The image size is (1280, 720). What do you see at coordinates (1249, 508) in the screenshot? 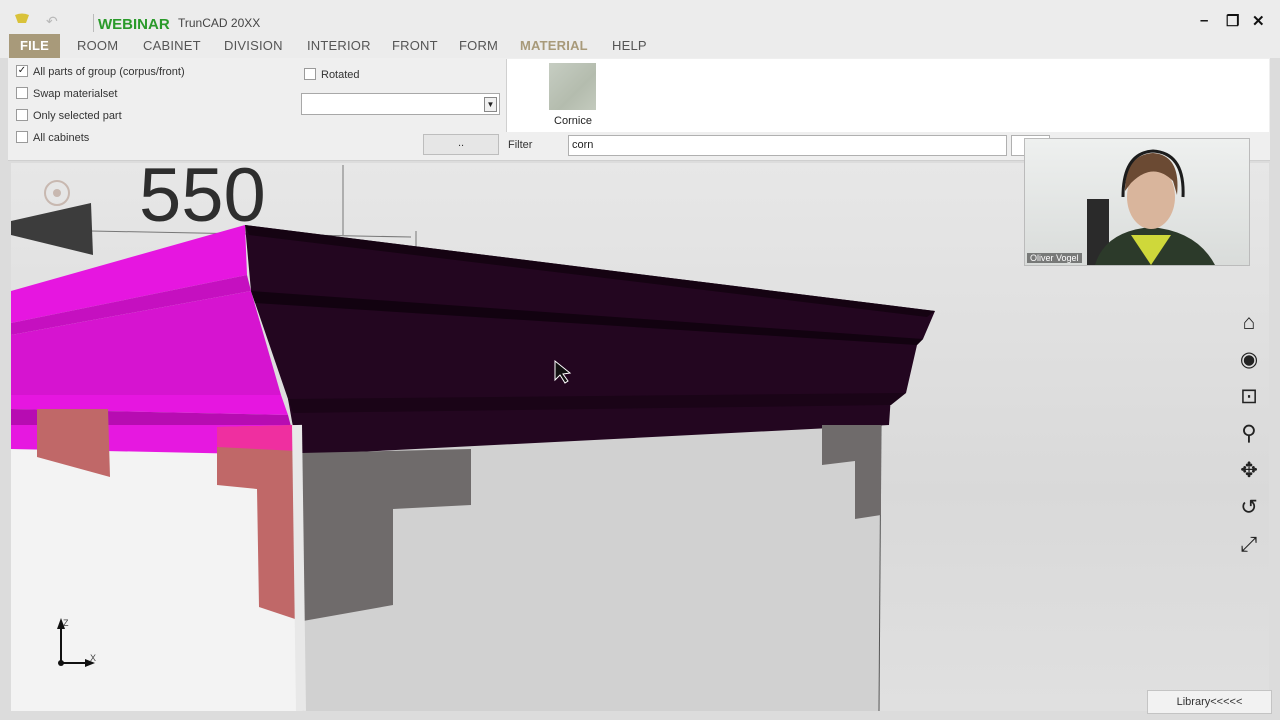
I see `rotate-icon: ↺` at bounding box center [1249, 508].